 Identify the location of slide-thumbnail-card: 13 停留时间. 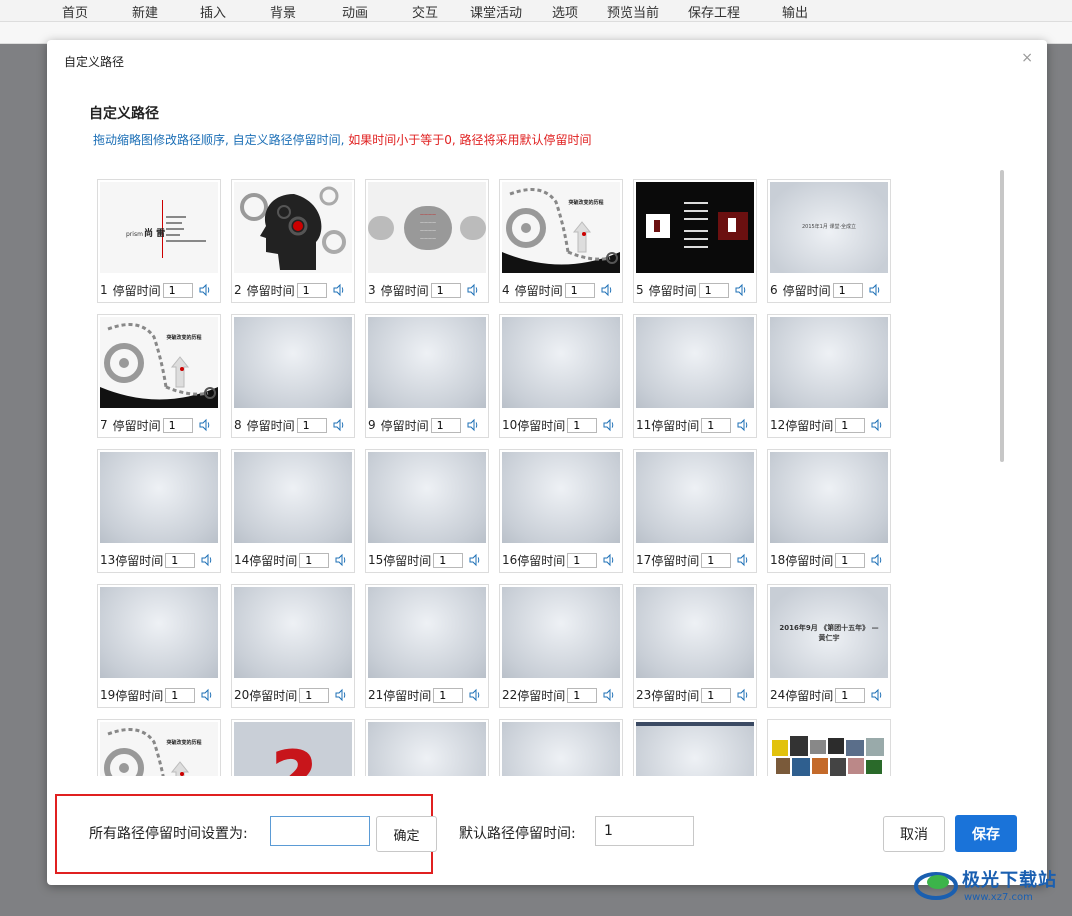
(159, 511).